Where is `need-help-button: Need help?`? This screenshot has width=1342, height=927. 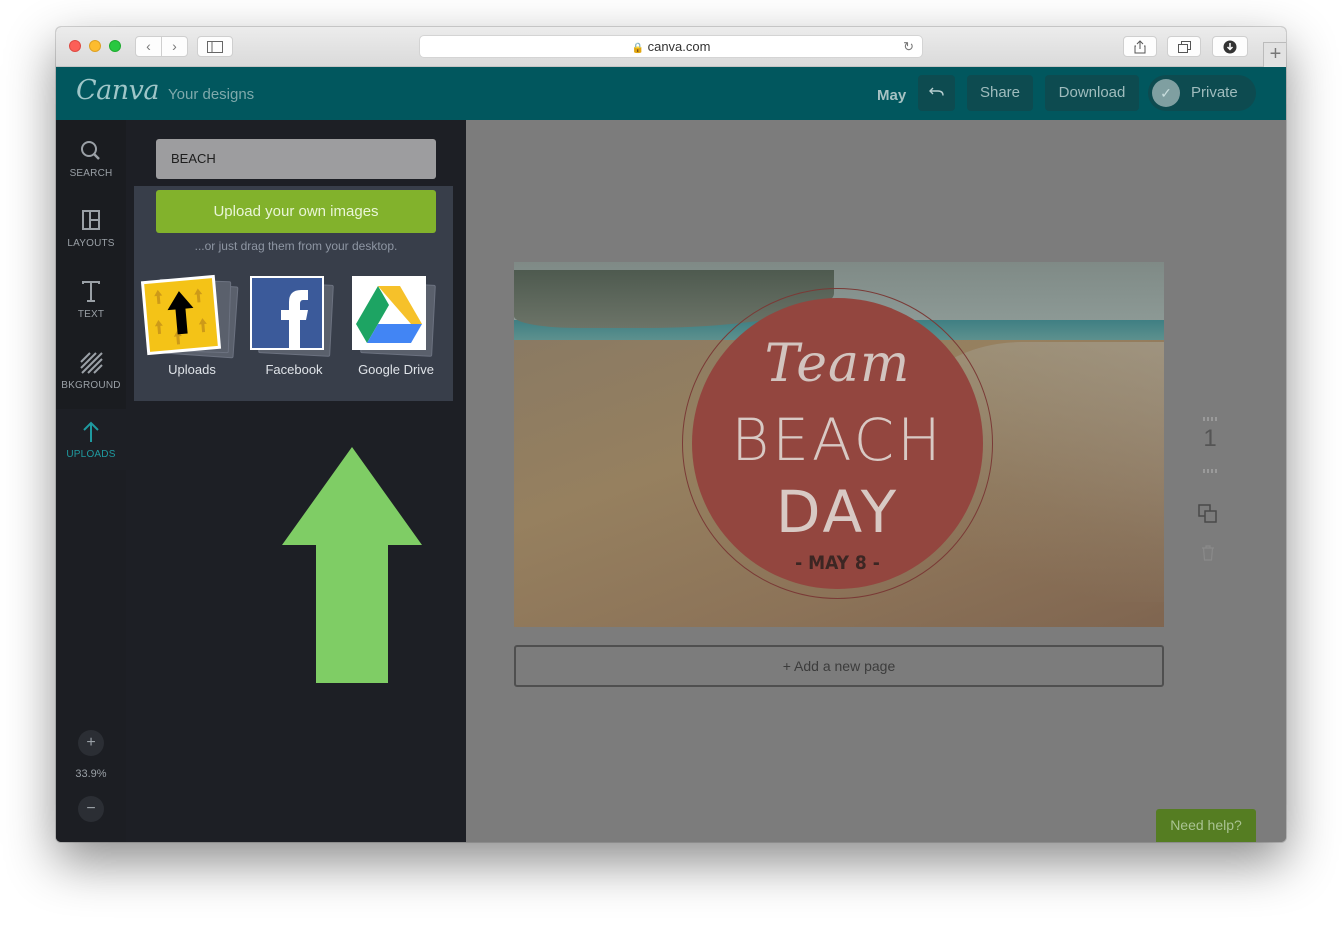
need-help-button: Need help? is located at coordinates (1206, 825).